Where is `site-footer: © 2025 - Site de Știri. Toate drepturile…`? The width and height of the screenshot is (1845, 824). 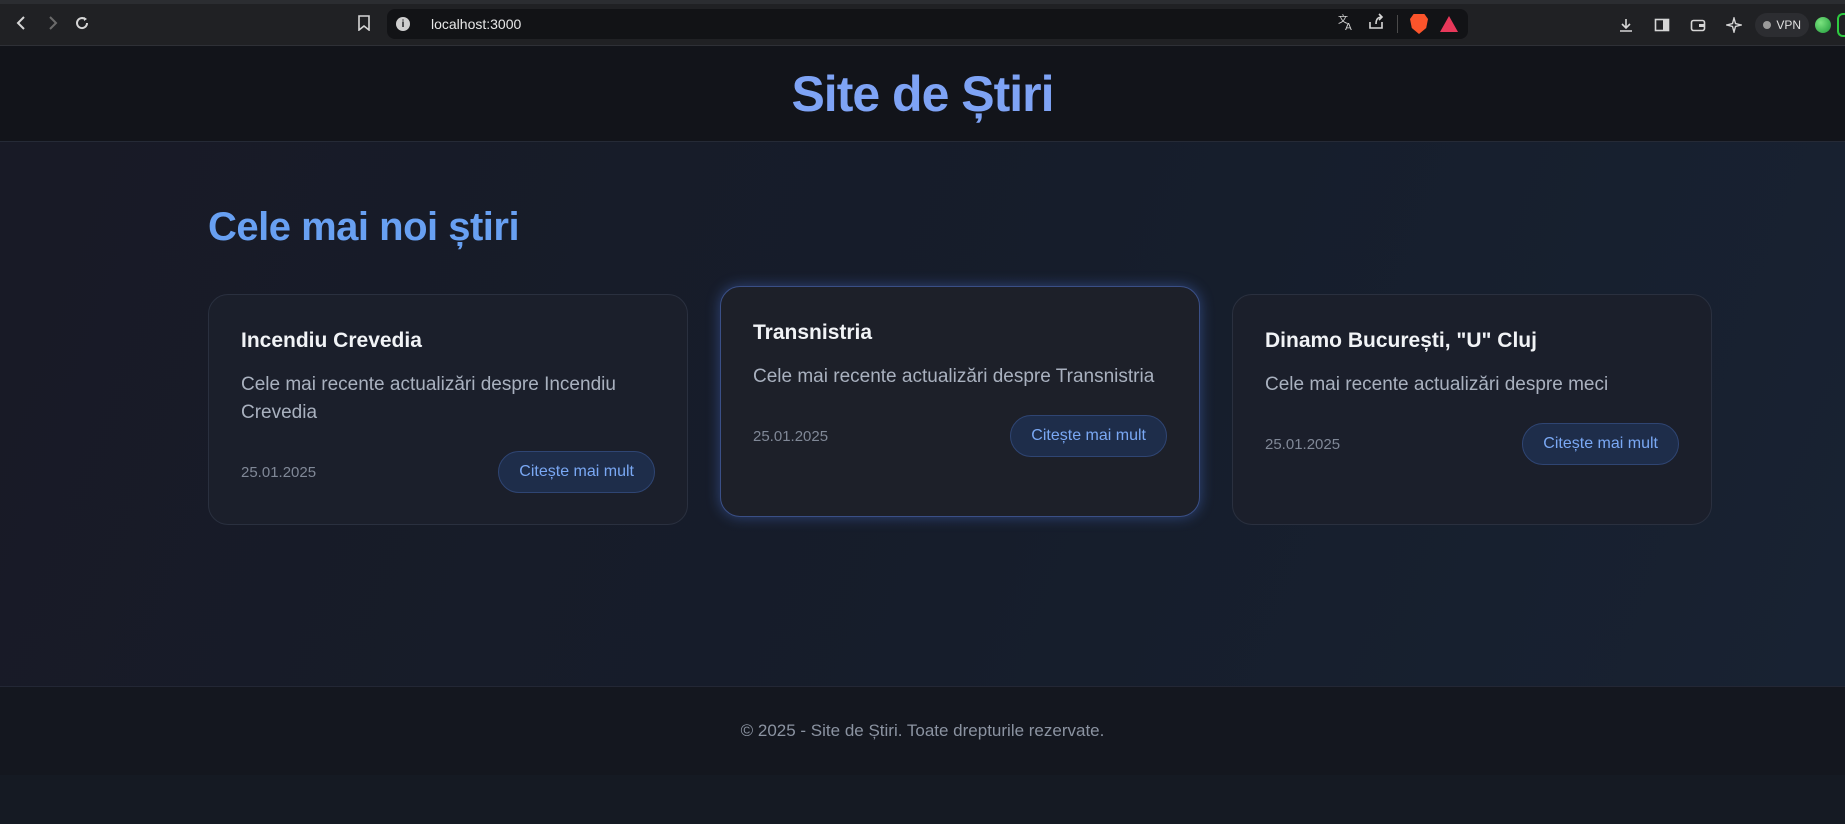
site-footer: © 2025 - Site de Știri. Toate drepturile… is located at coordinates (922, 730).